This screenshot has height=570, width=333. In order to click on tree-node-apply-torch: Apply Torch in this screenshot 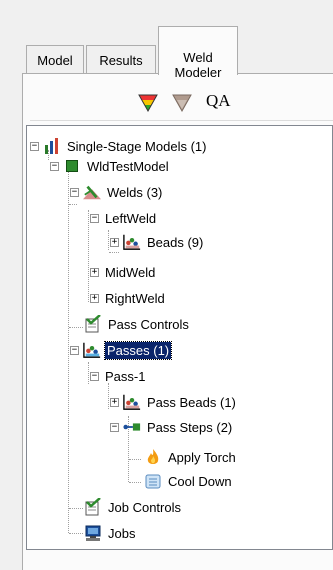, I will do `click(191, 457)`.